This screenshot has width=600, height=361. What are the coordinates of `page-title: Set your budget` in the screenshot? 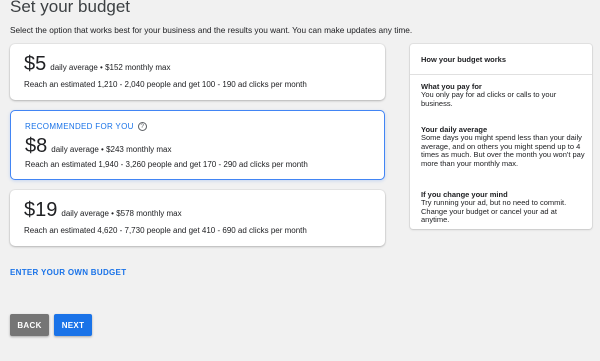 It's located at (70, 8).